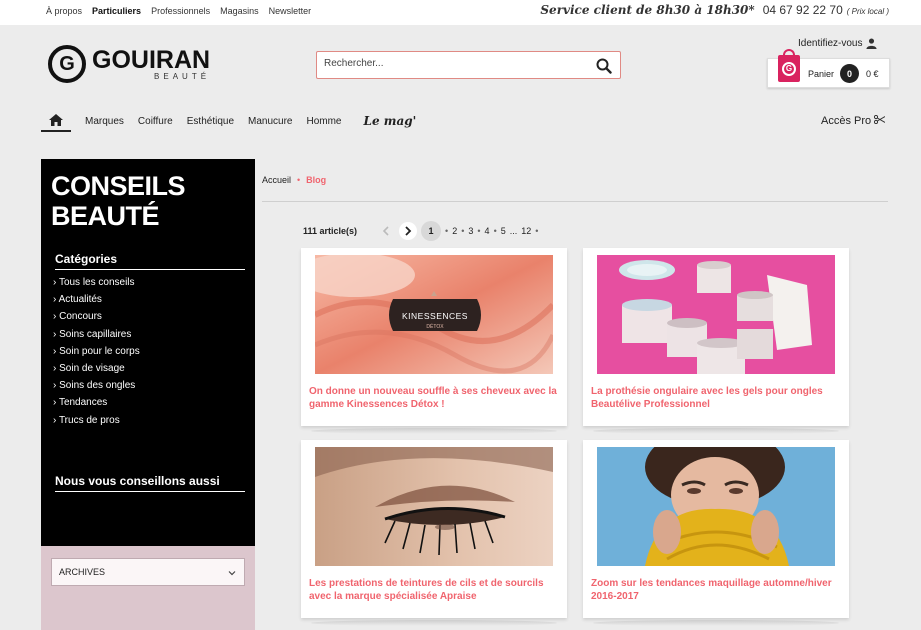 The height and width of the screenshot is (630, 921). I want to click on scissors-icon, so click(880, 119).